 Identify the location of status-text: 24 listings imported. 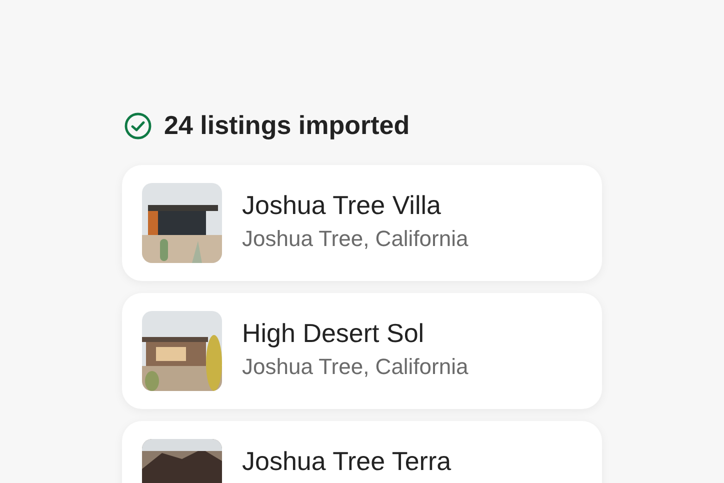
(287, 125).